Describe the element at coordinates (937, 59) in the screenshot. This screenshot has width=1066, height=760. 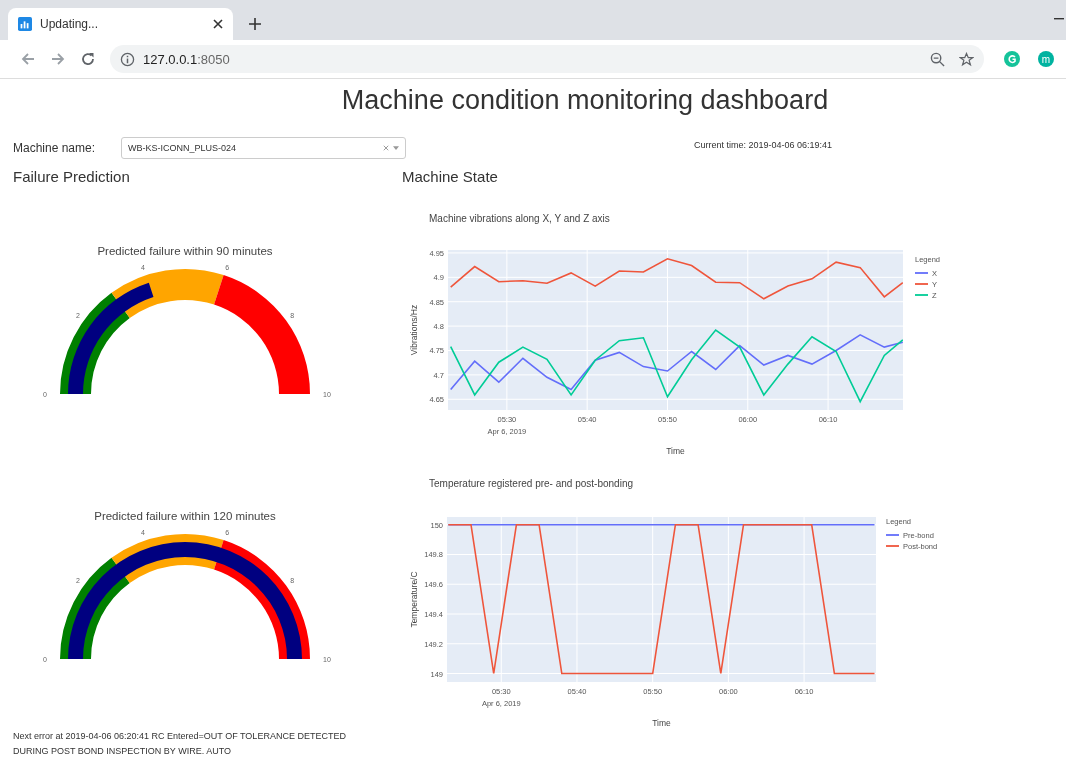
I see `zoom-out-icon` at that location.